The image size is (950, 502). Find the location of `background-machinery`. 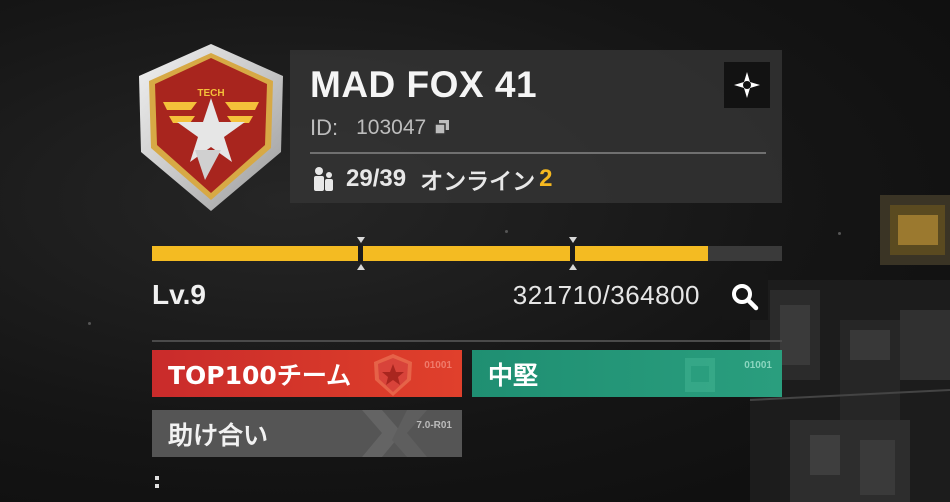

background-machinery is located at coordinates (850, 348).